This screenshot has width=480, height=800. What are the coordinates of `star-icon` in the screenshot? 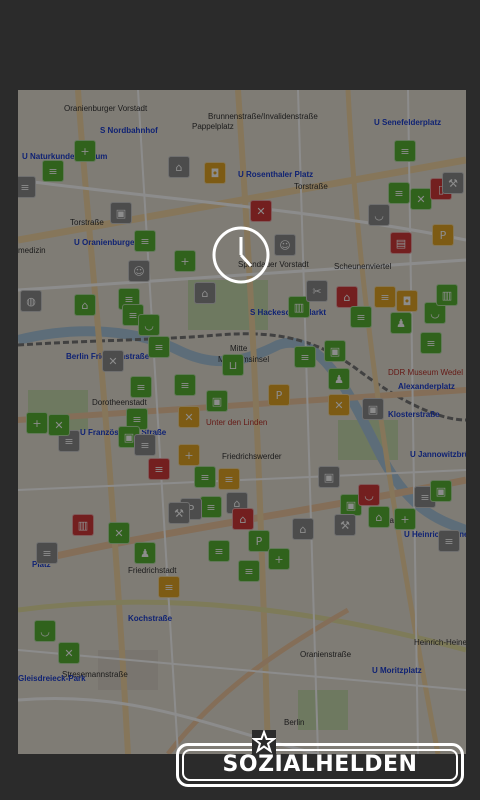 It's located at (264, 742).